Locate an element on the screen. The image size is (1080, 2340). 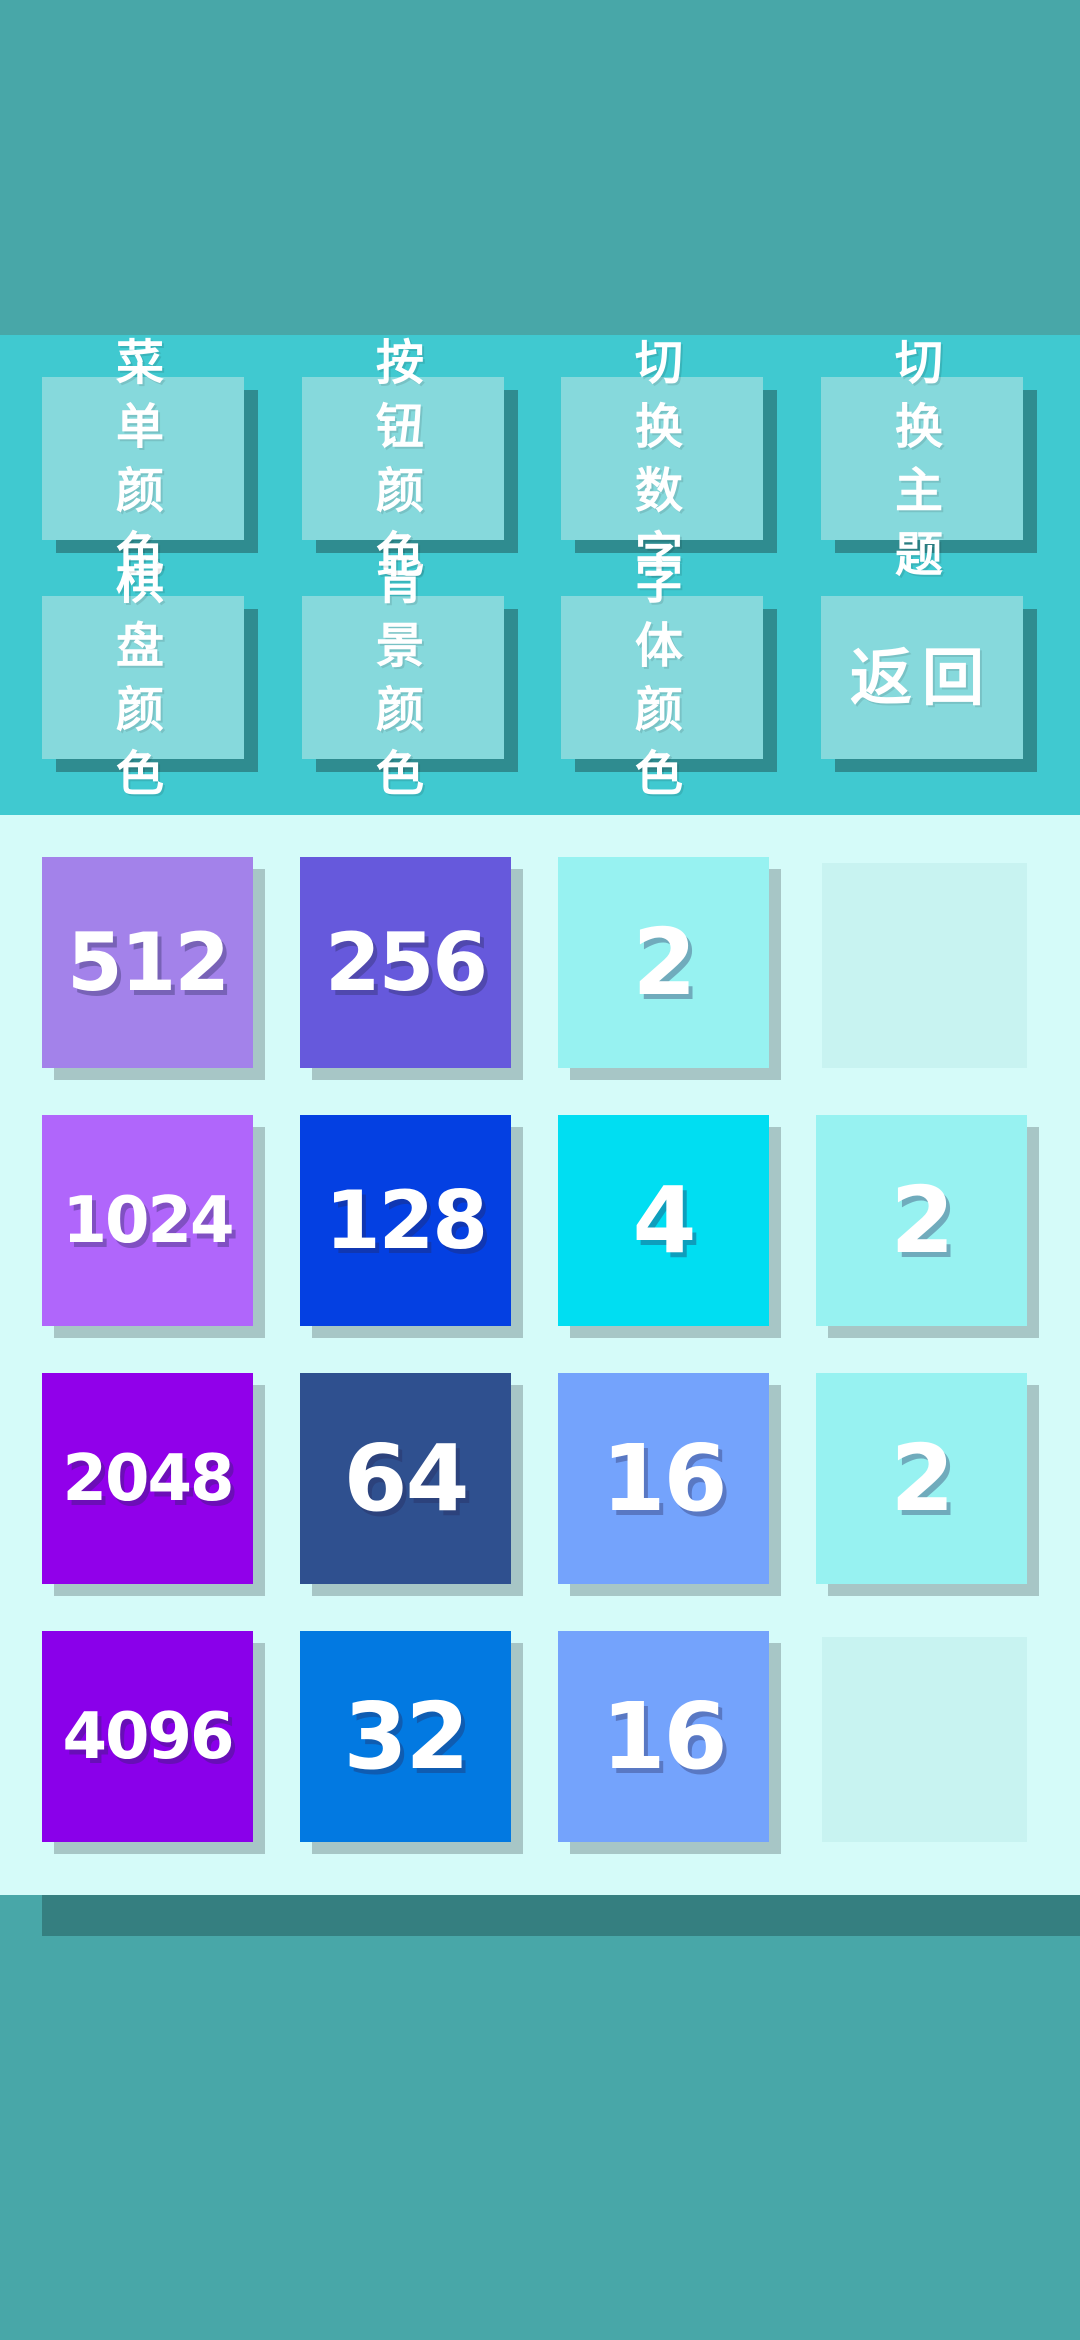
menu-color-button: 菜单颜色 is located at coordinates (143, 459).